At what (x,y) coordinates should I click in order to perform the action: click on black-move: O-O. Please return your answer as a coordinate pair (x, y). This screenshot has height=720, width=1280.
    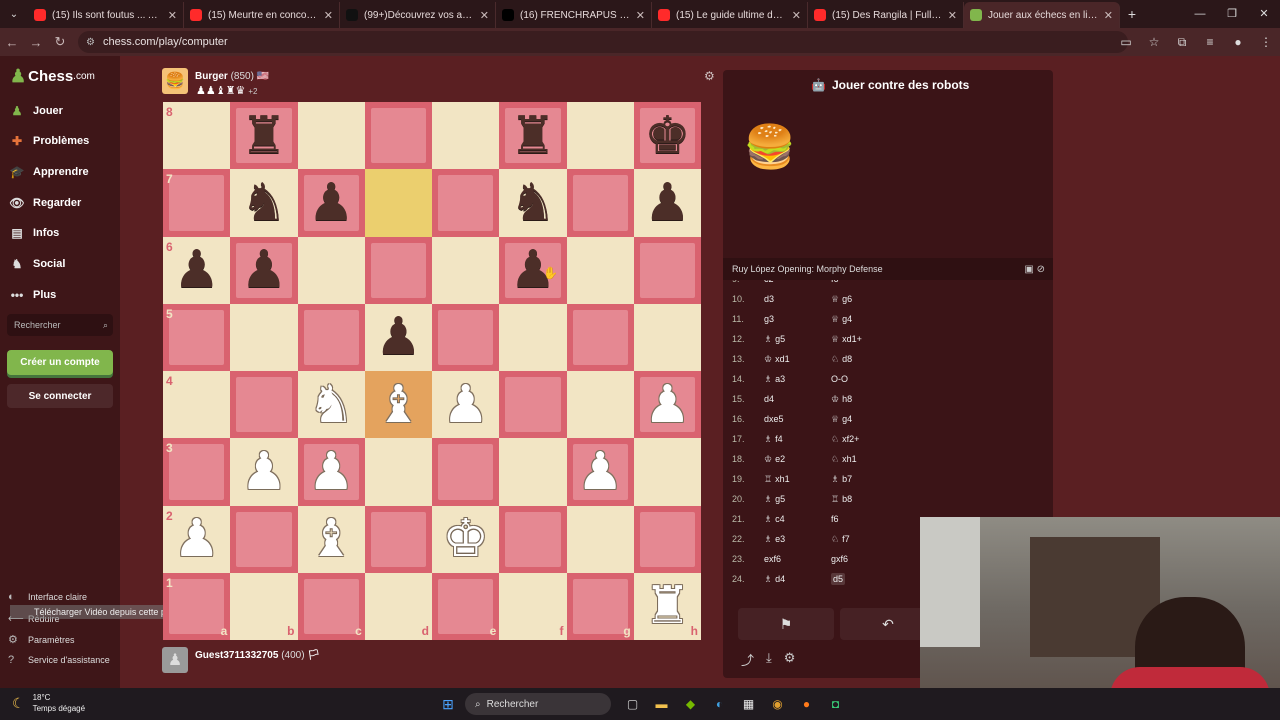
    Looking at the image, I should click on (839, 379).